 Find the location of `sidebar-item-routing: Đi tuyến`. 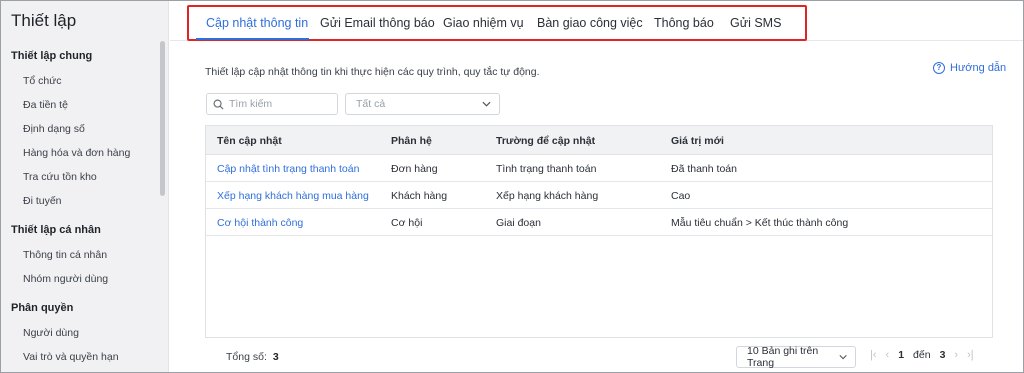

sidebar-item-routing: Đi tuyến is located at coordinates (42, 201).